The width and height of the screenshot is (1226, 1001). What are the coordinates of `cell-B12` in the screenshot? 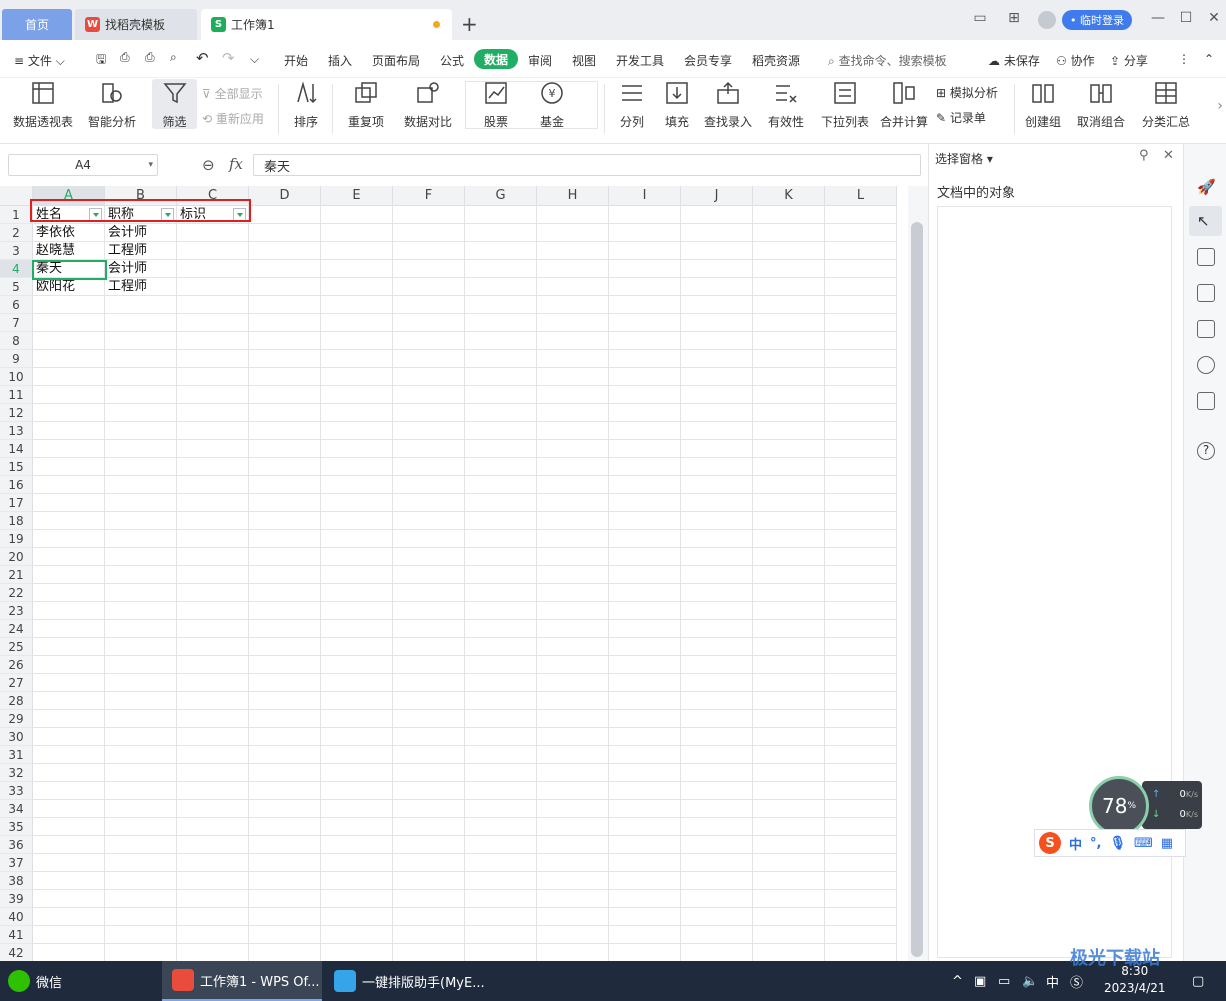 It's located at (141, 413).